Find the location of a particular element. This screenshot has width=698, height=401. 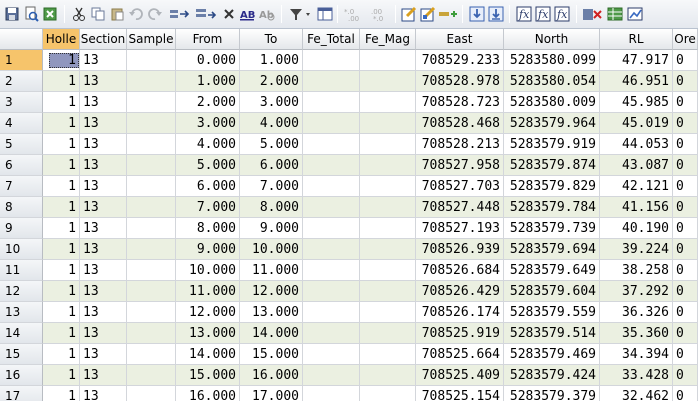

cell-east: 708526.684 is located at coordinates (460, 270).